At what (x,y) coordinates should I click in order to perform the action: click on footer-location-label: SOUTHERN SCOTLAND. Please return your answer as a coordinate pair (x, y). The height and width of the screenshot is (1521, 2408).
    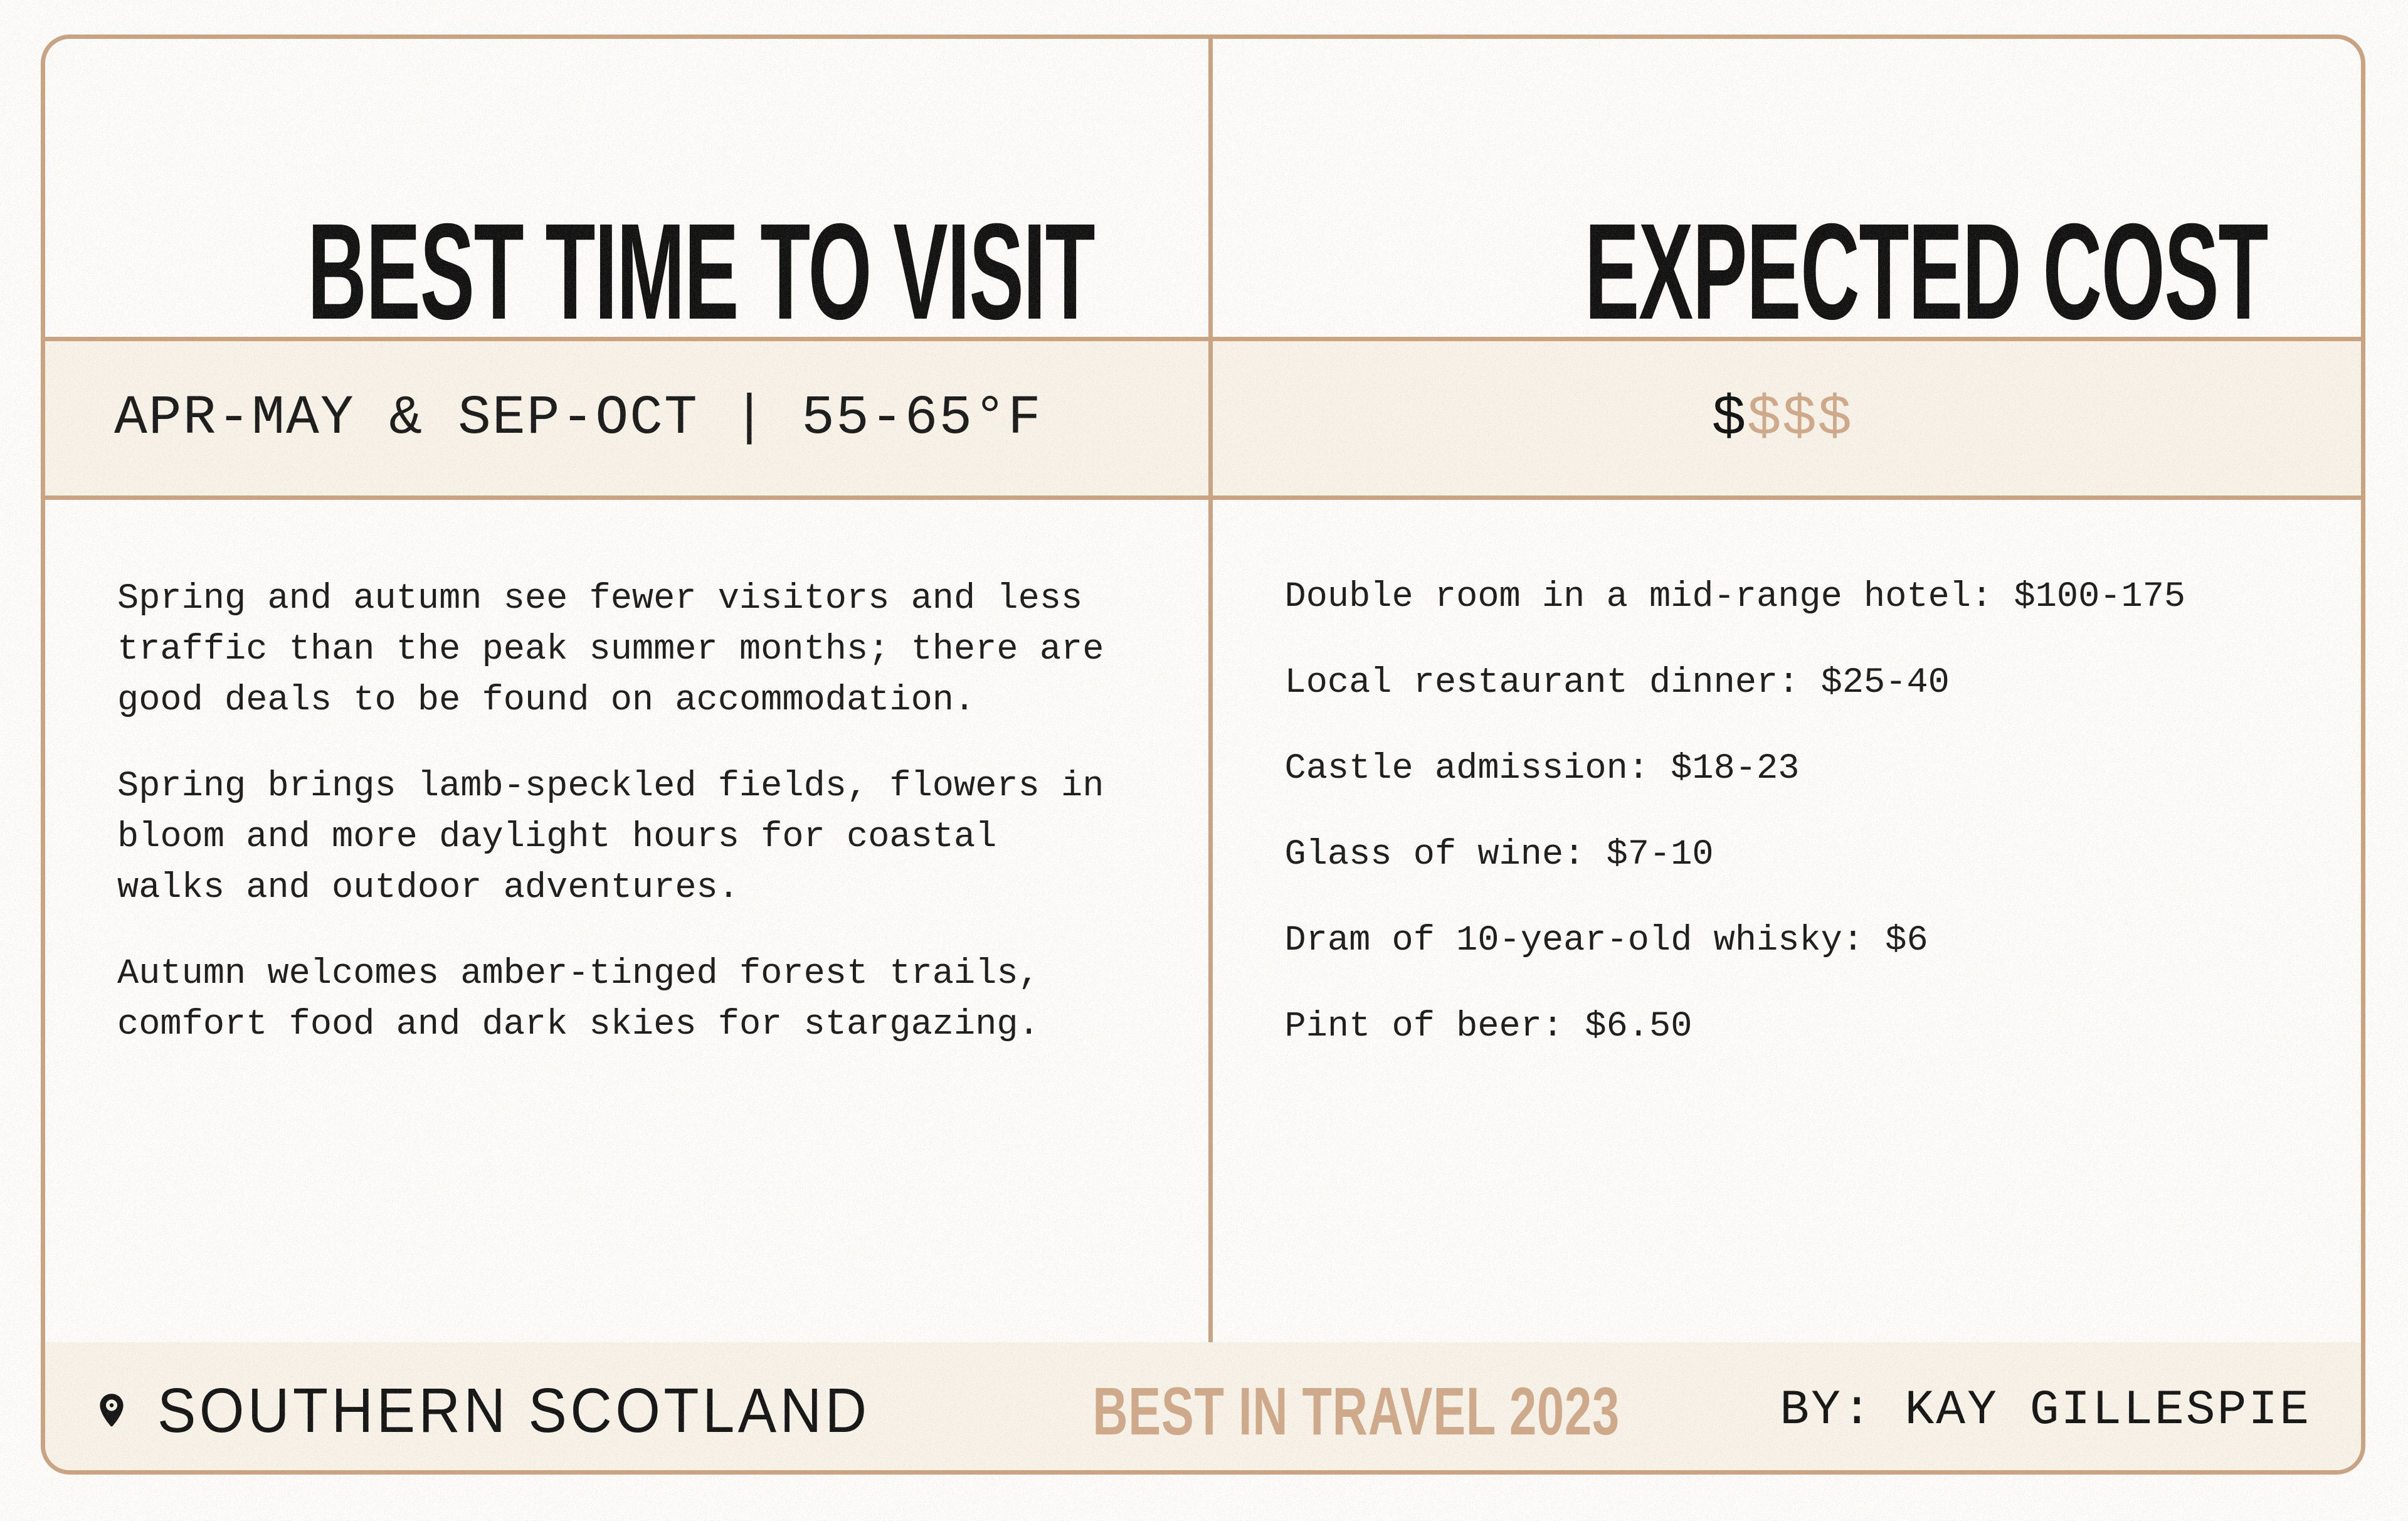
    Looking at the image, I should click on (513, 1410).